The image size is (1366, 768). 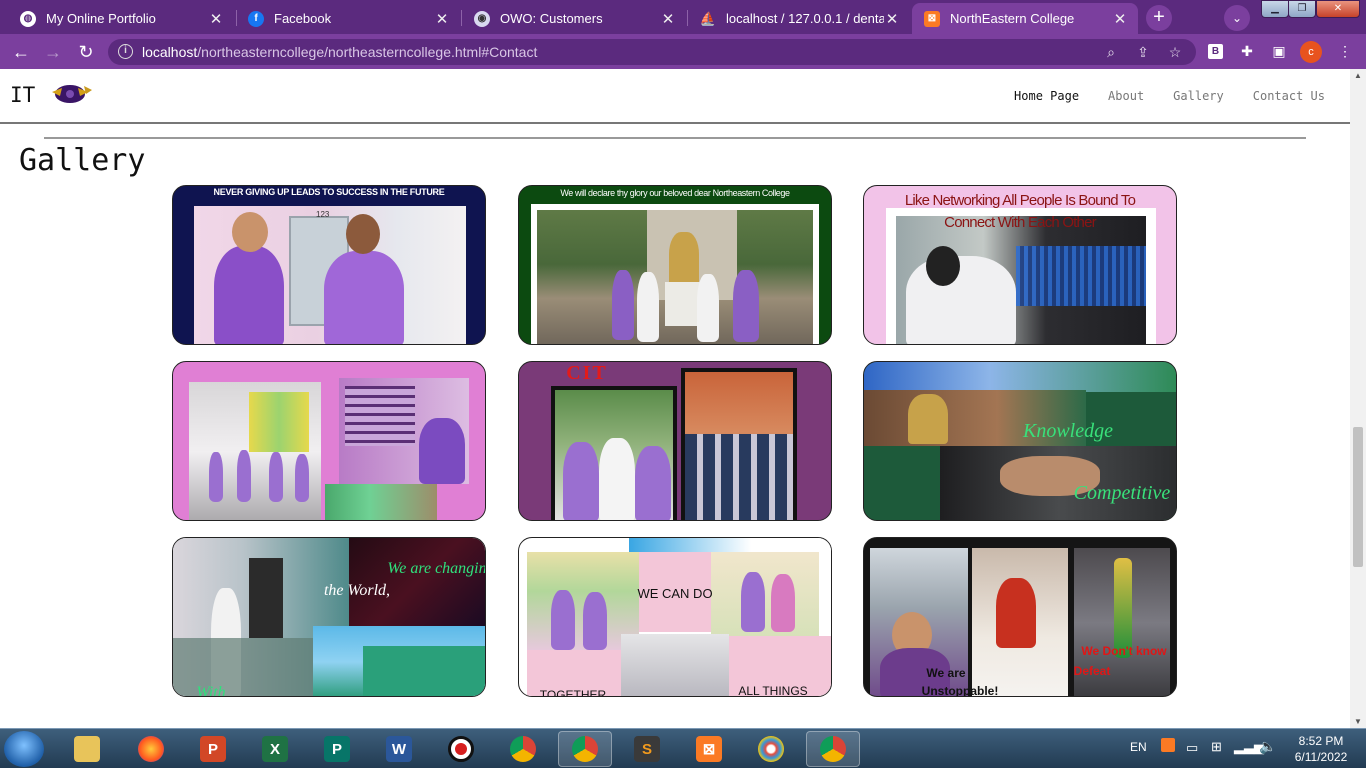 I want to click on paint-icon, so click(x=771, y=749).